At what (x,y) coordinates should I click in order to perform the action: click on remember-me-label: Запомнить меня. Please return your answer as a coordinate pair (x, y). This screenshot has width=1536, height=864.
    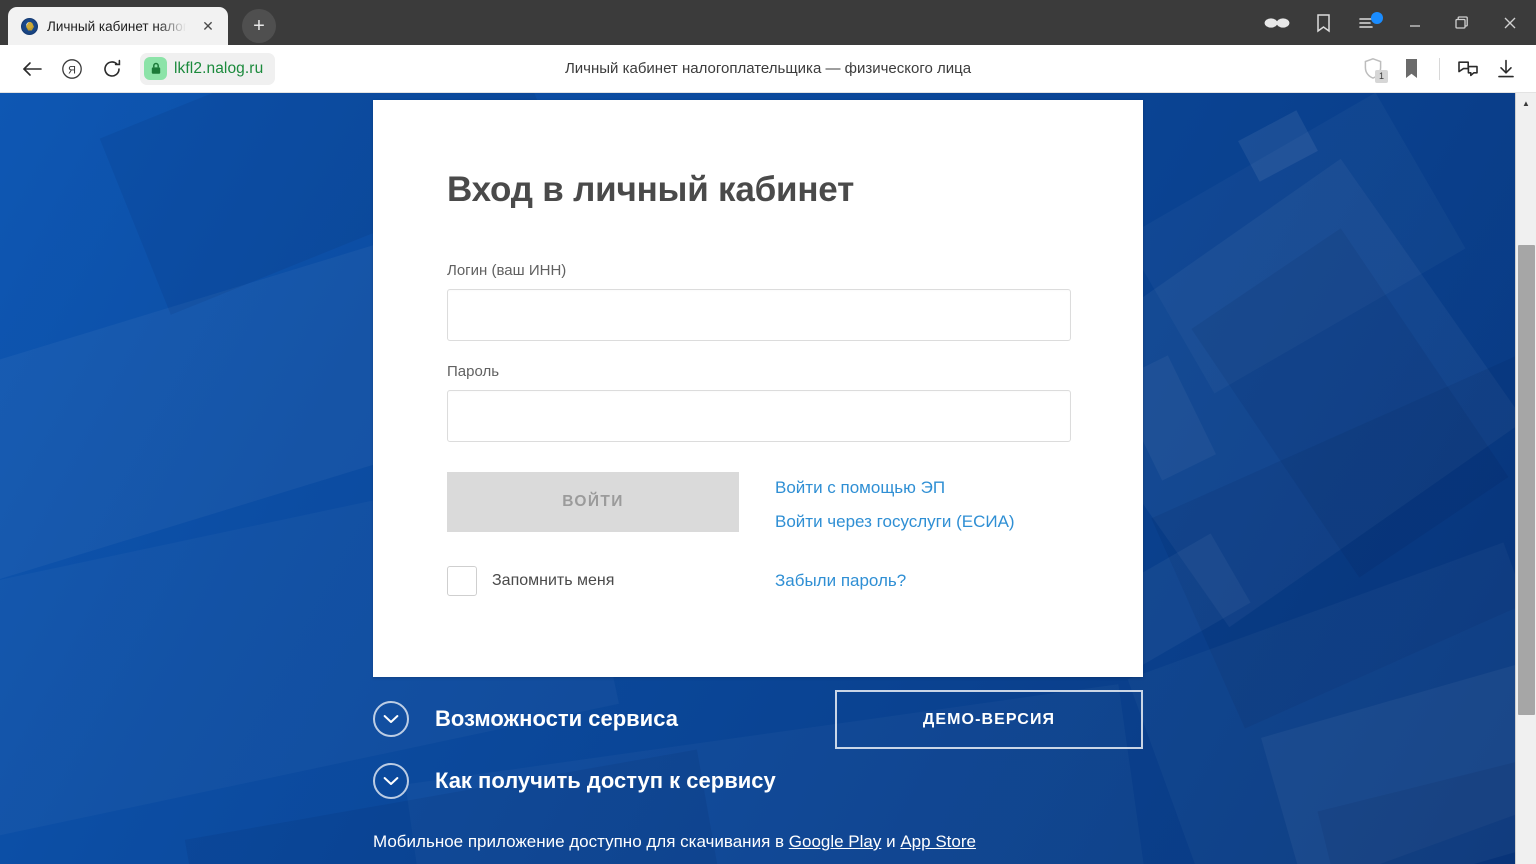
    Looking at the image, I should click on (553, 580).